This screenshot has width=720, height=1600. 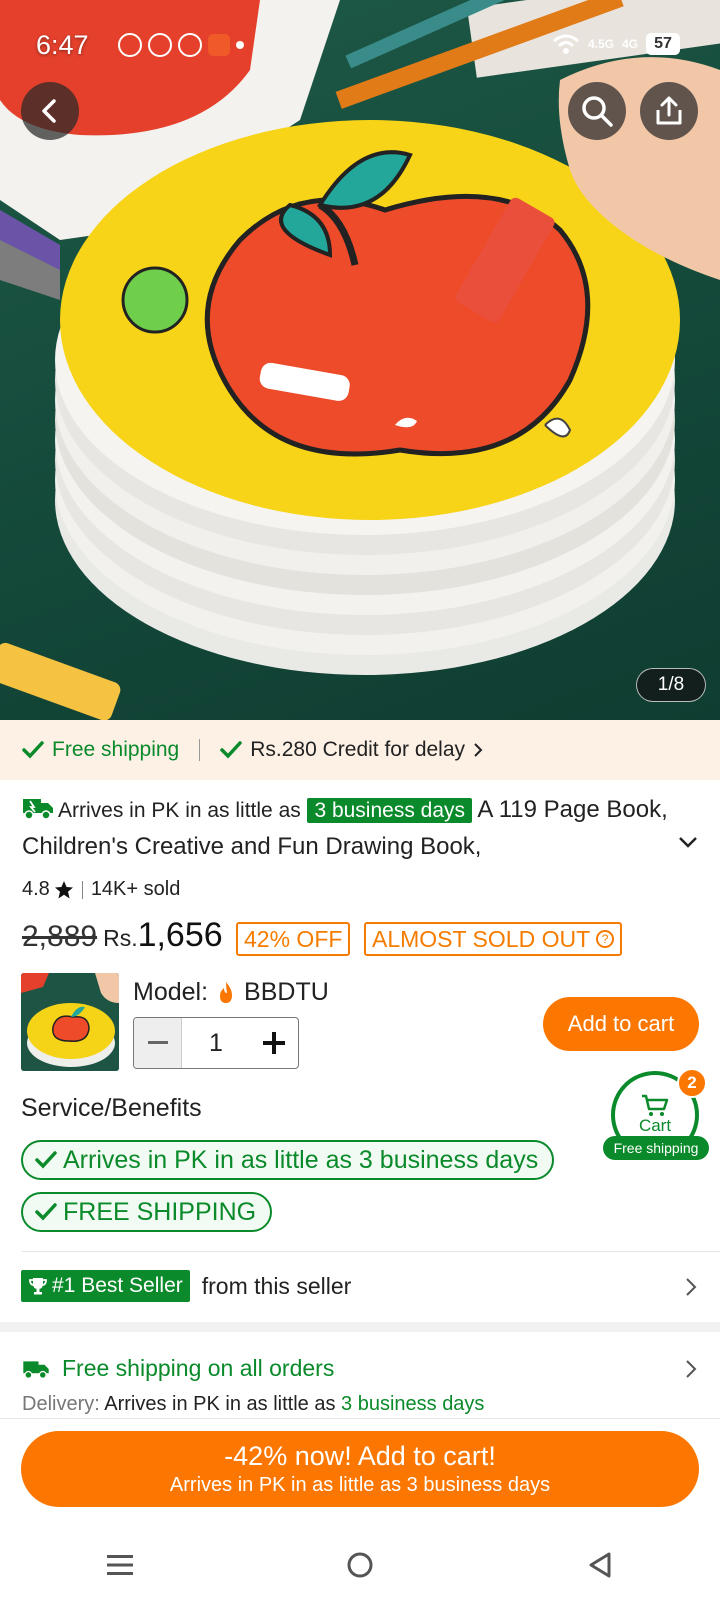 I want to click on free-shipping-all-label: Free shipping on all orders, so click(x=198, y=1368).